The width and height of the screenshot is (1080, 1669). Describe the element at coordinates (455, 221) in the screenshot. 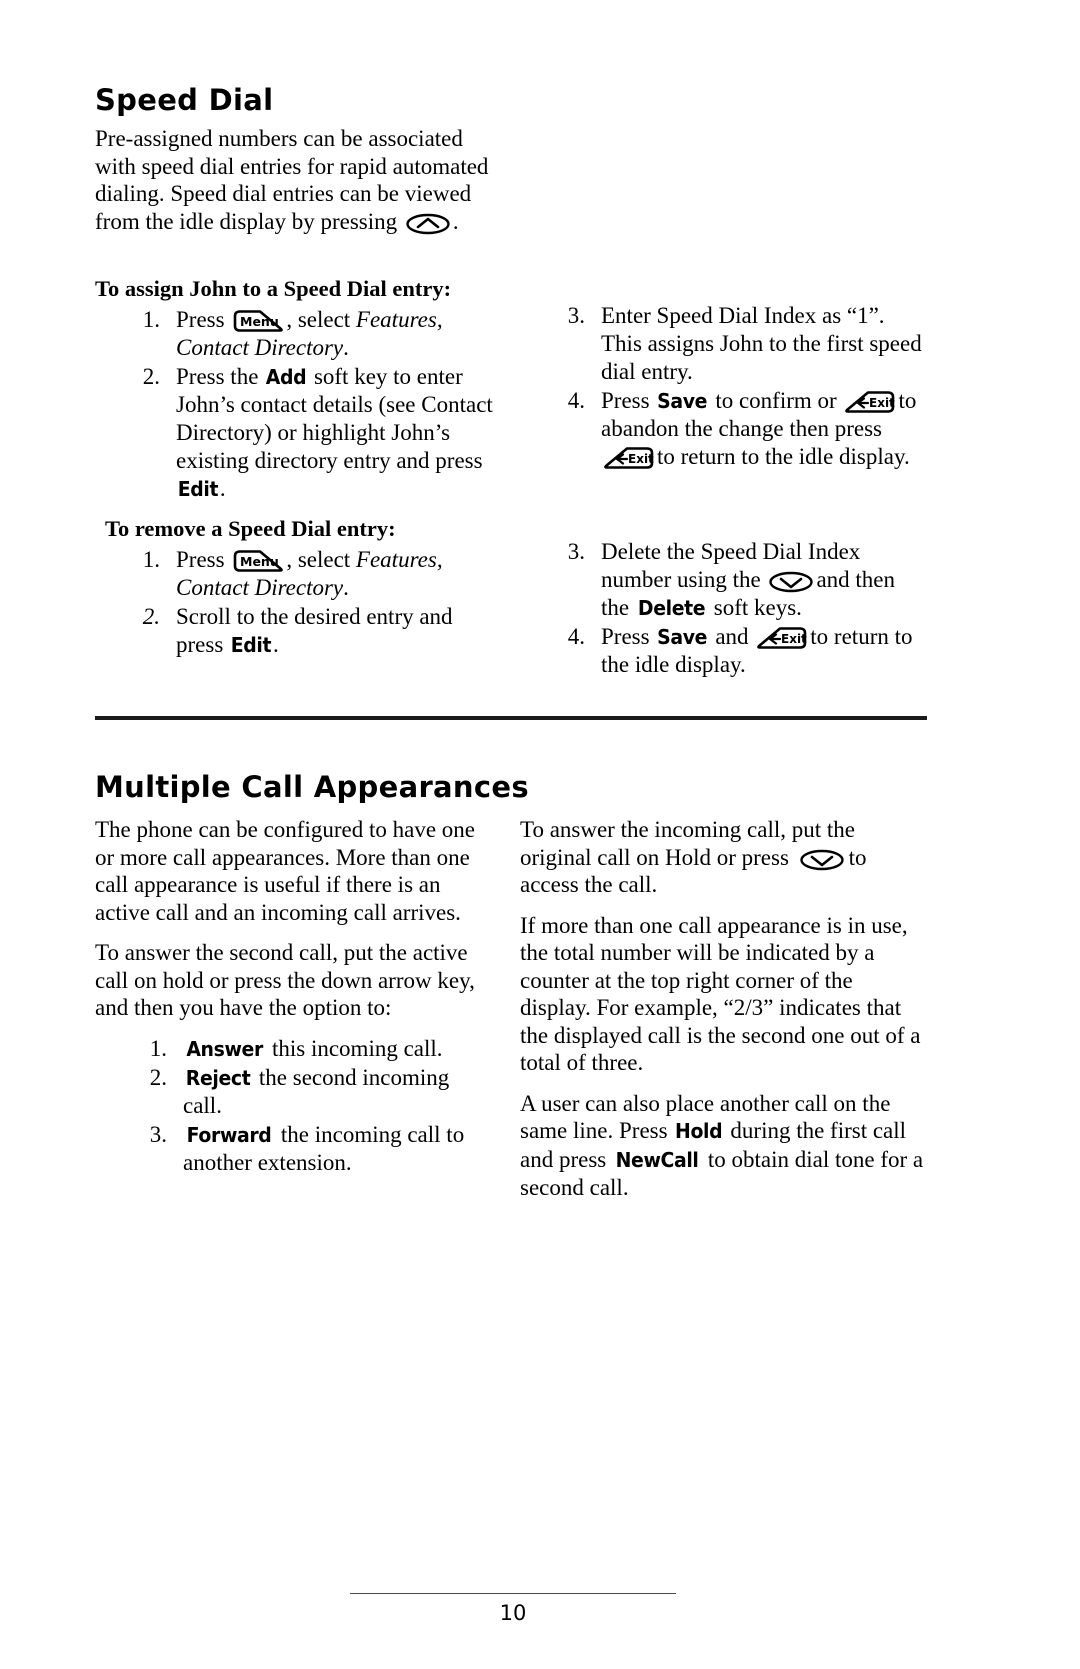

I see `speed-dial-intro-period: .` at that location.